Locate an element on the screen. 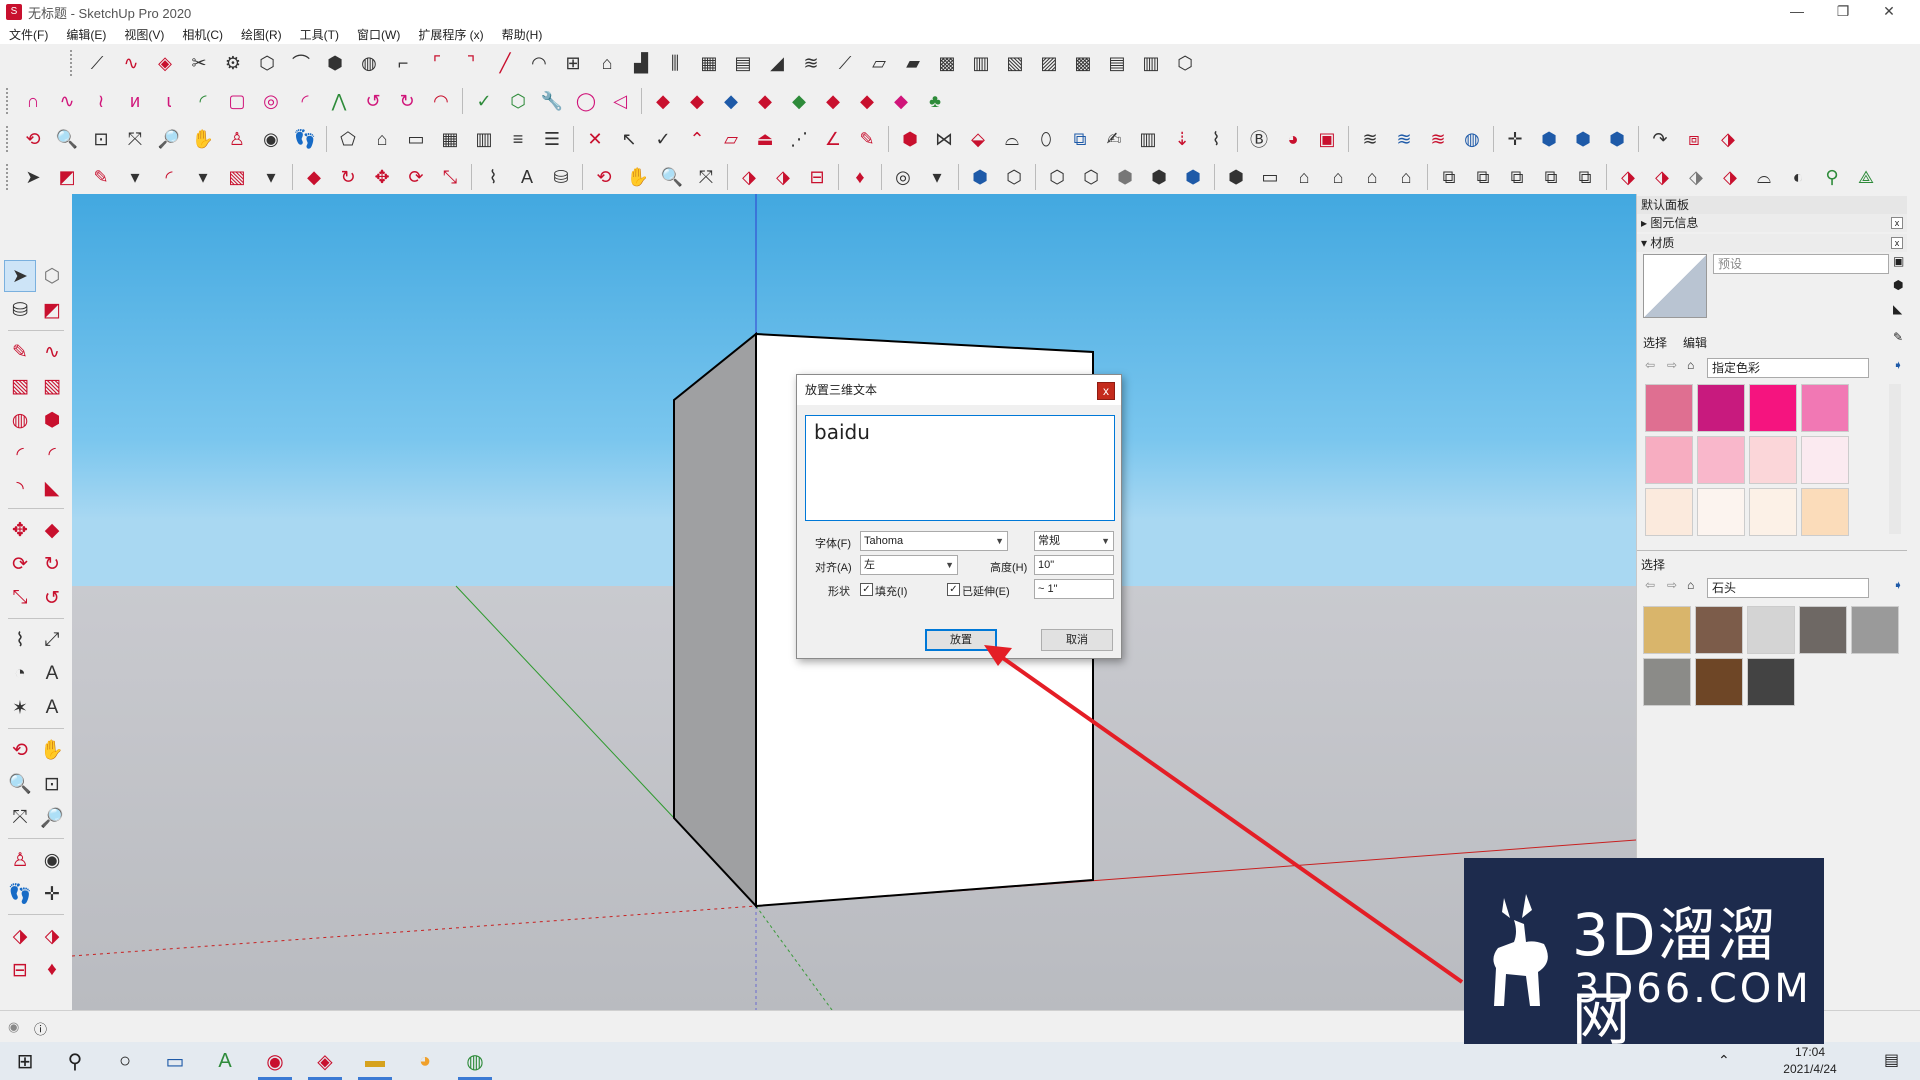 This screenshot has height=1080, width=1920. file-explorer-icon: ▬ is located at coordinates (375, 1061).